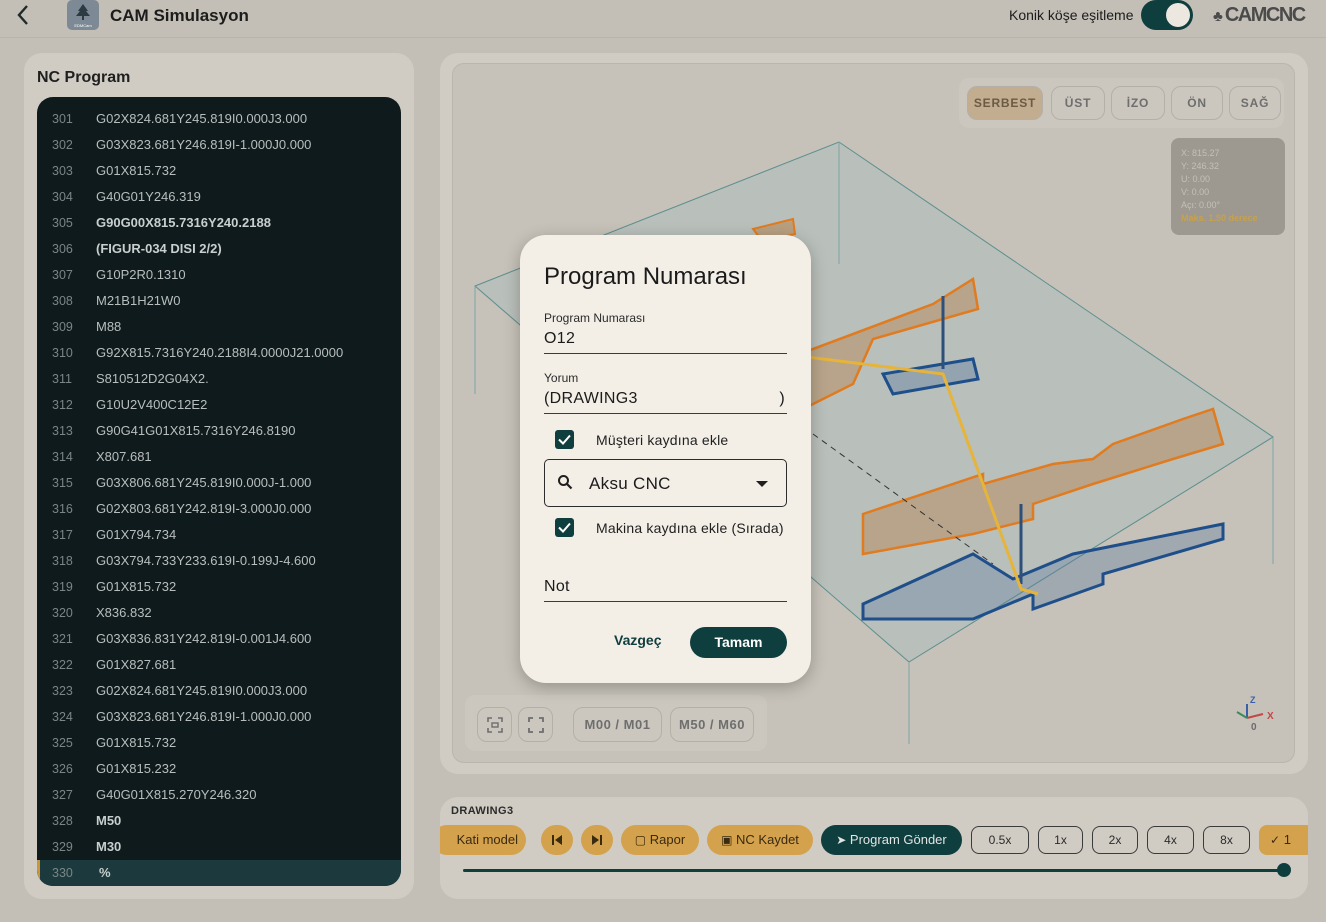 This screenshot has width=1326, height=922. What do you see at coordinates (738, 642) in the screenshot?
I see `ok-button: Tamam` at bounding box center [738, 642].